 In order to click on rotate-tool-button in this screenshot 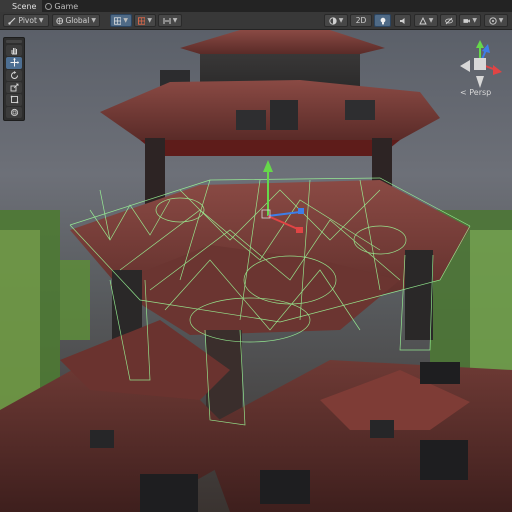, I will do `click(14, 75)`.